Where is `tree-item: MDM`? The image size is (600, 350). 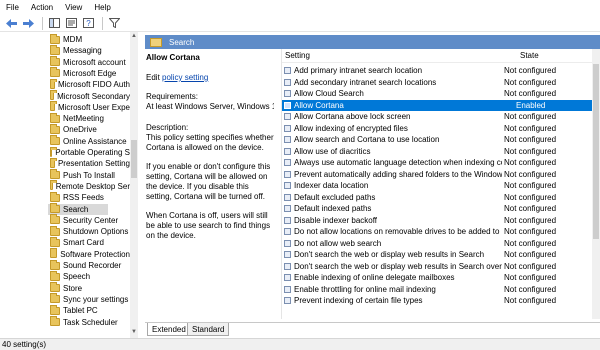 tree-item: MDM is located at coordinates (65, 39).